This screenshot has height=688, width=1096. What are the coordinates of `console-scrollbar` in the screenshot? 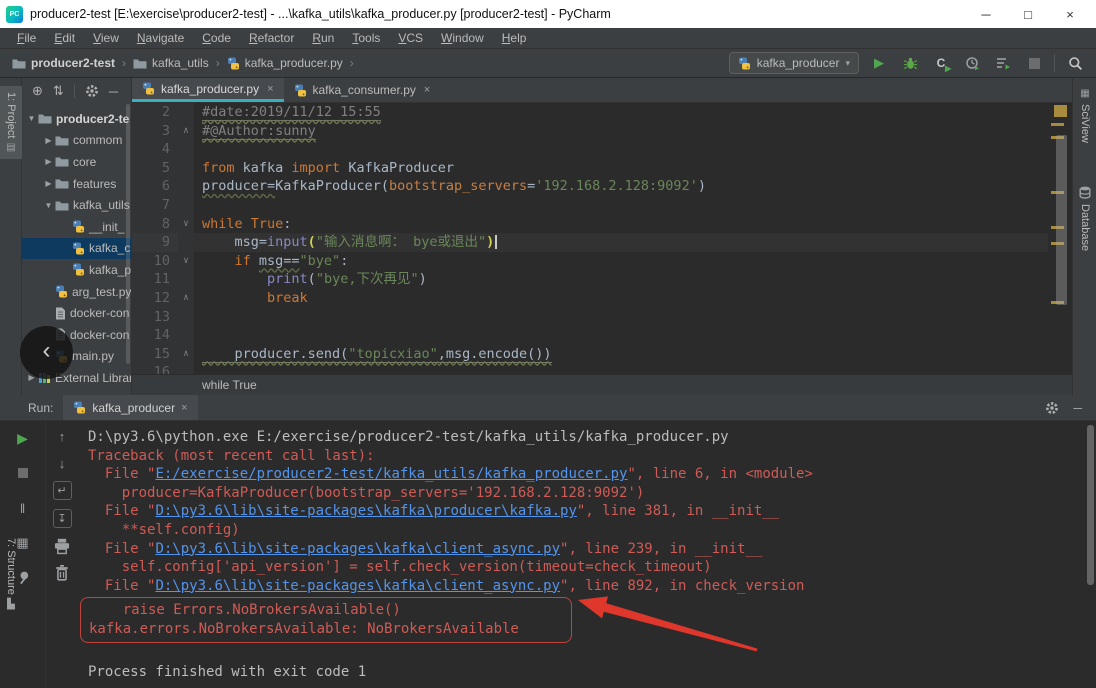 It's located at (1090, 505).